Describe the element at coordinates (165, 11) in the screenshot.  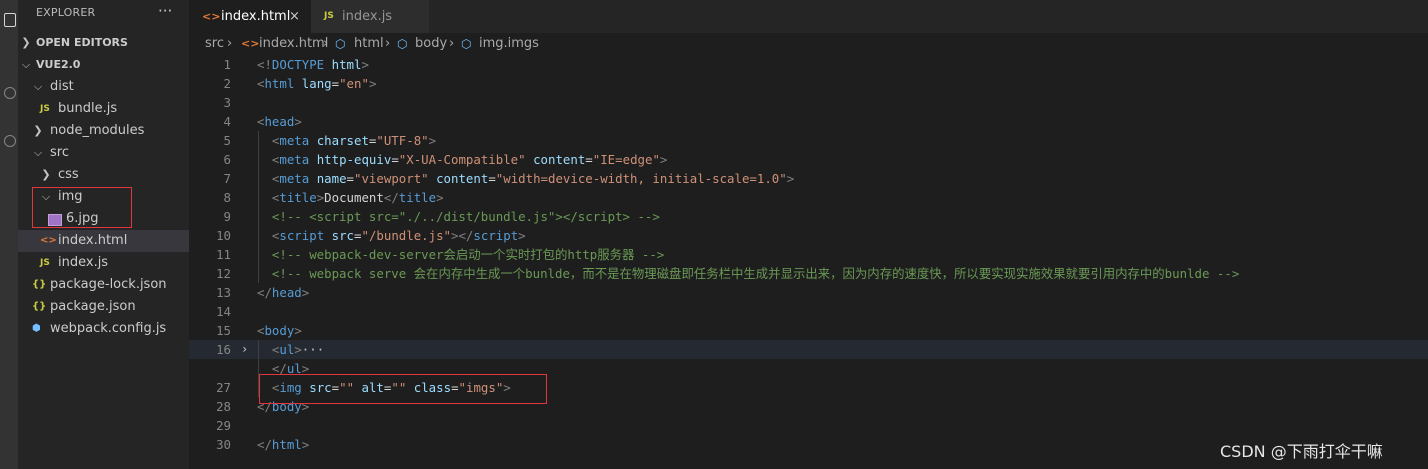
I see `more-actions-icon: ···` at that location.